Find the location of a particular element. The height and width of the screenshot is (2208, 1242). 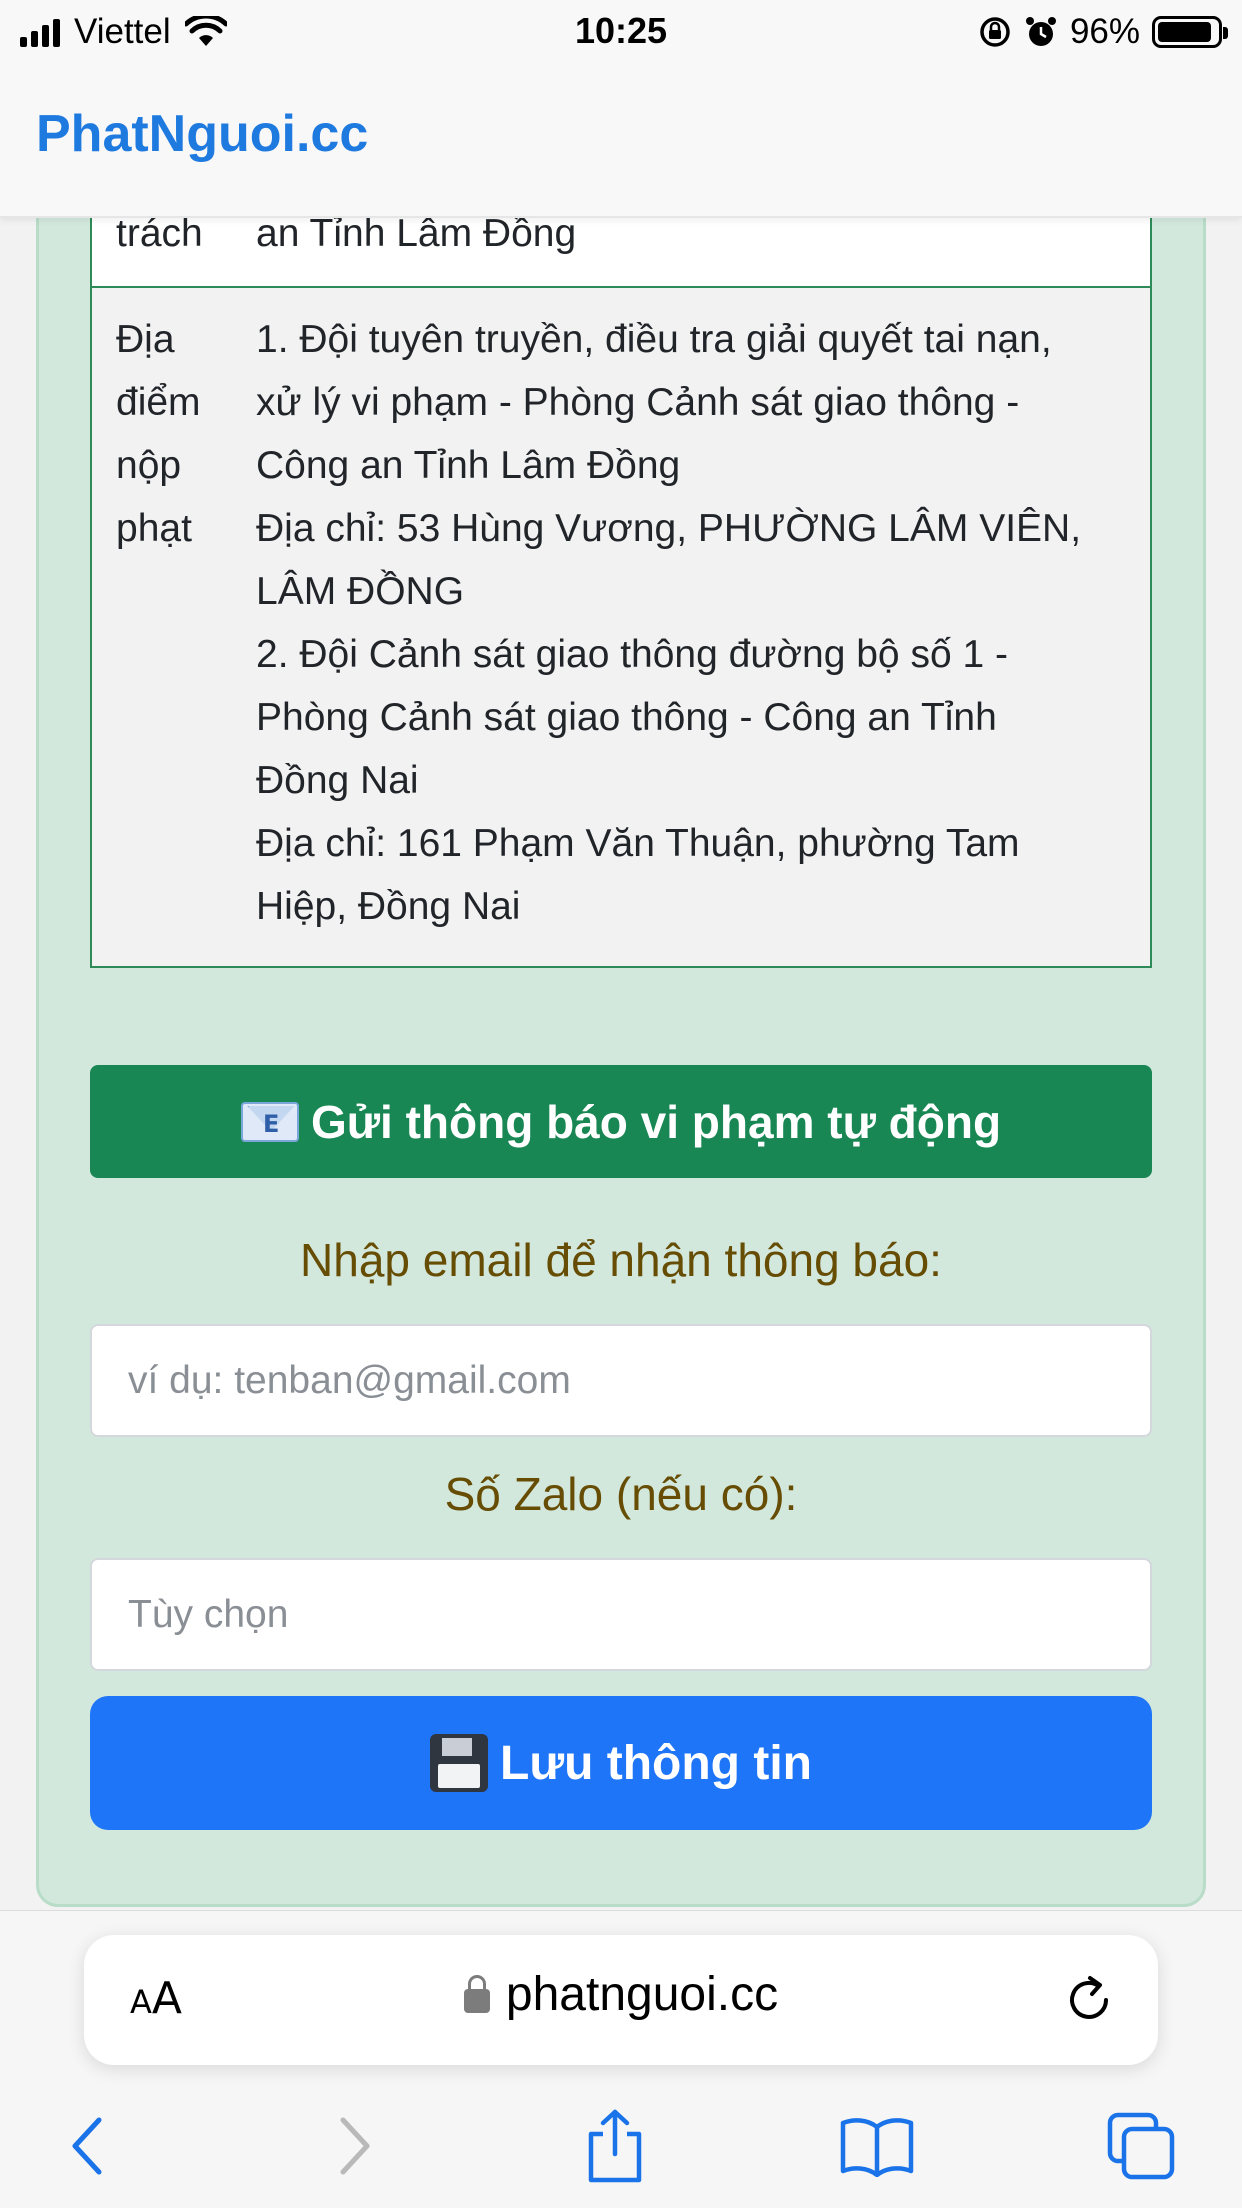

zalo-input is located at coordinates (621, 1614).